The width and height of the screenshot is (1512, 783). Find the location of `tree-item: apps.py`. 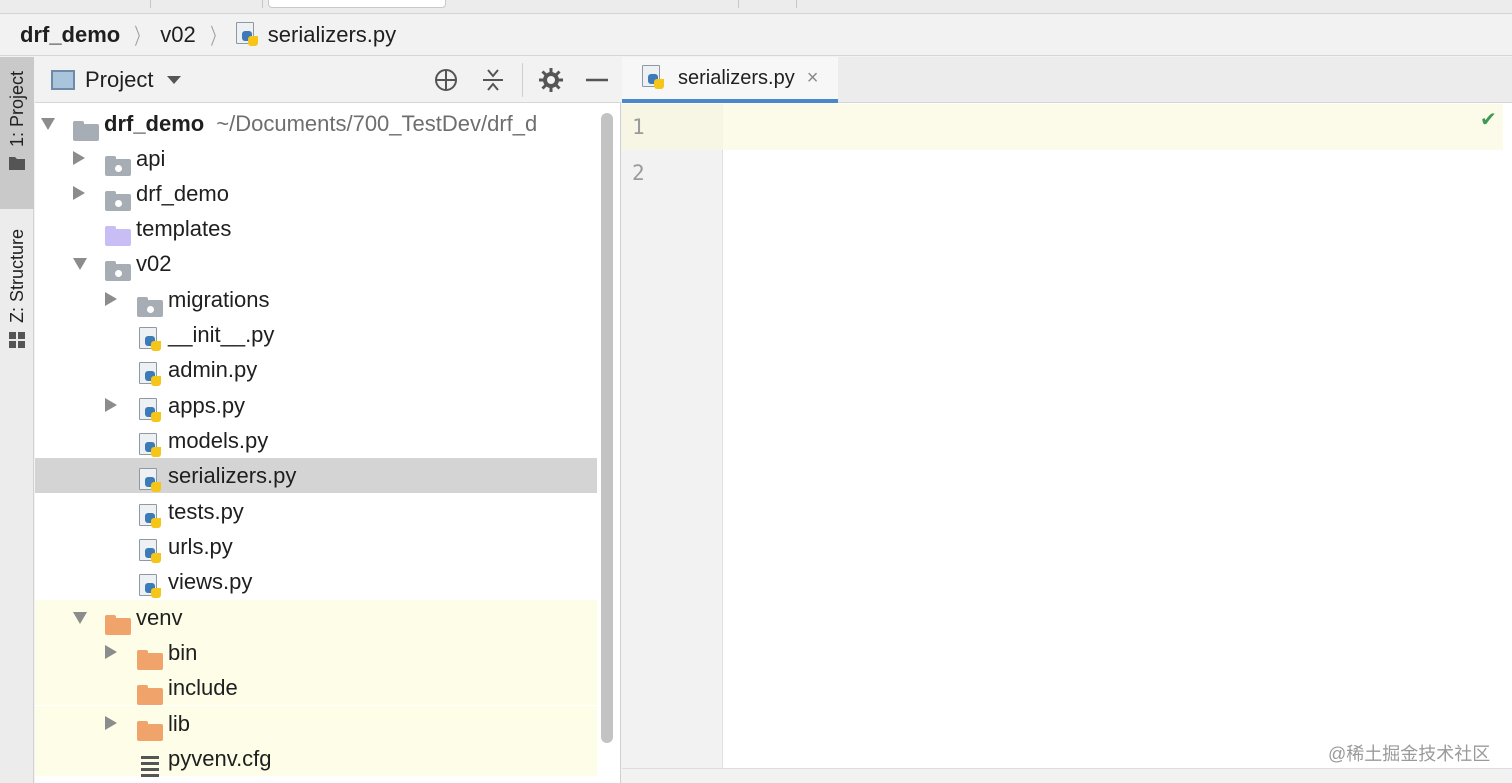

tree-item: apps.py is located at coordinates (316, 405).